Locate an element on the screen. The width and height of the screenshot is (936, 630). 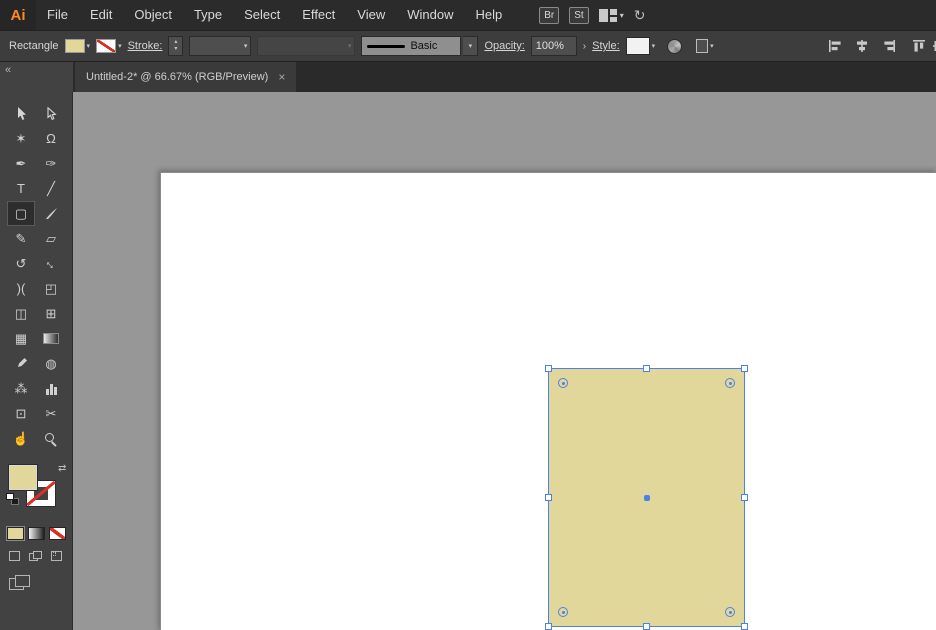
style-swatch is located at coordinates (637, 46).